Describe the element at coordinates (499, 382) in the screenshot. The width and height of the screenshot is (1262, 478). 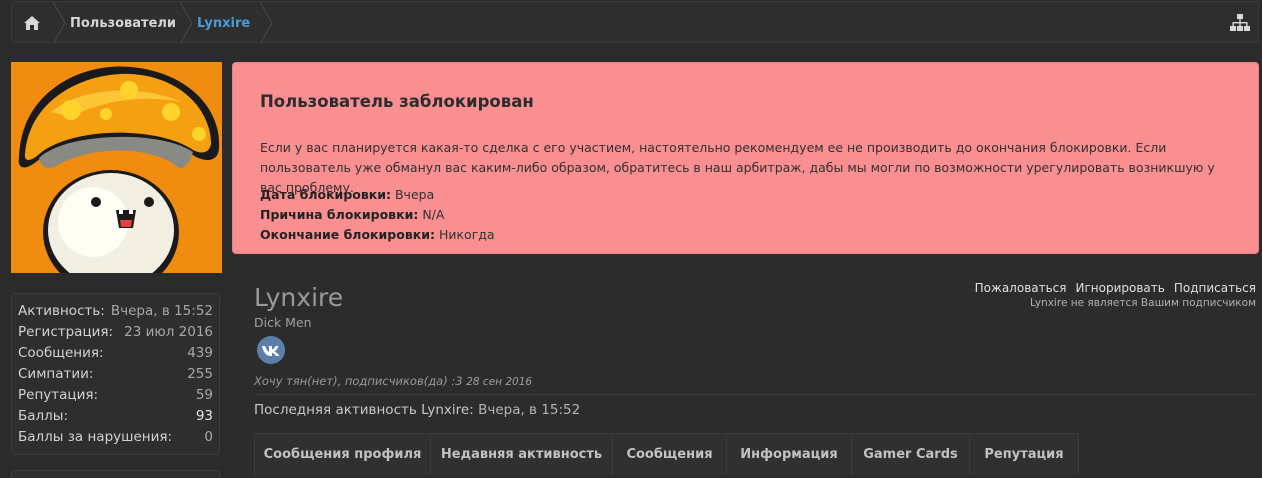
I see `status-date: 28 сен 2016` at that location.